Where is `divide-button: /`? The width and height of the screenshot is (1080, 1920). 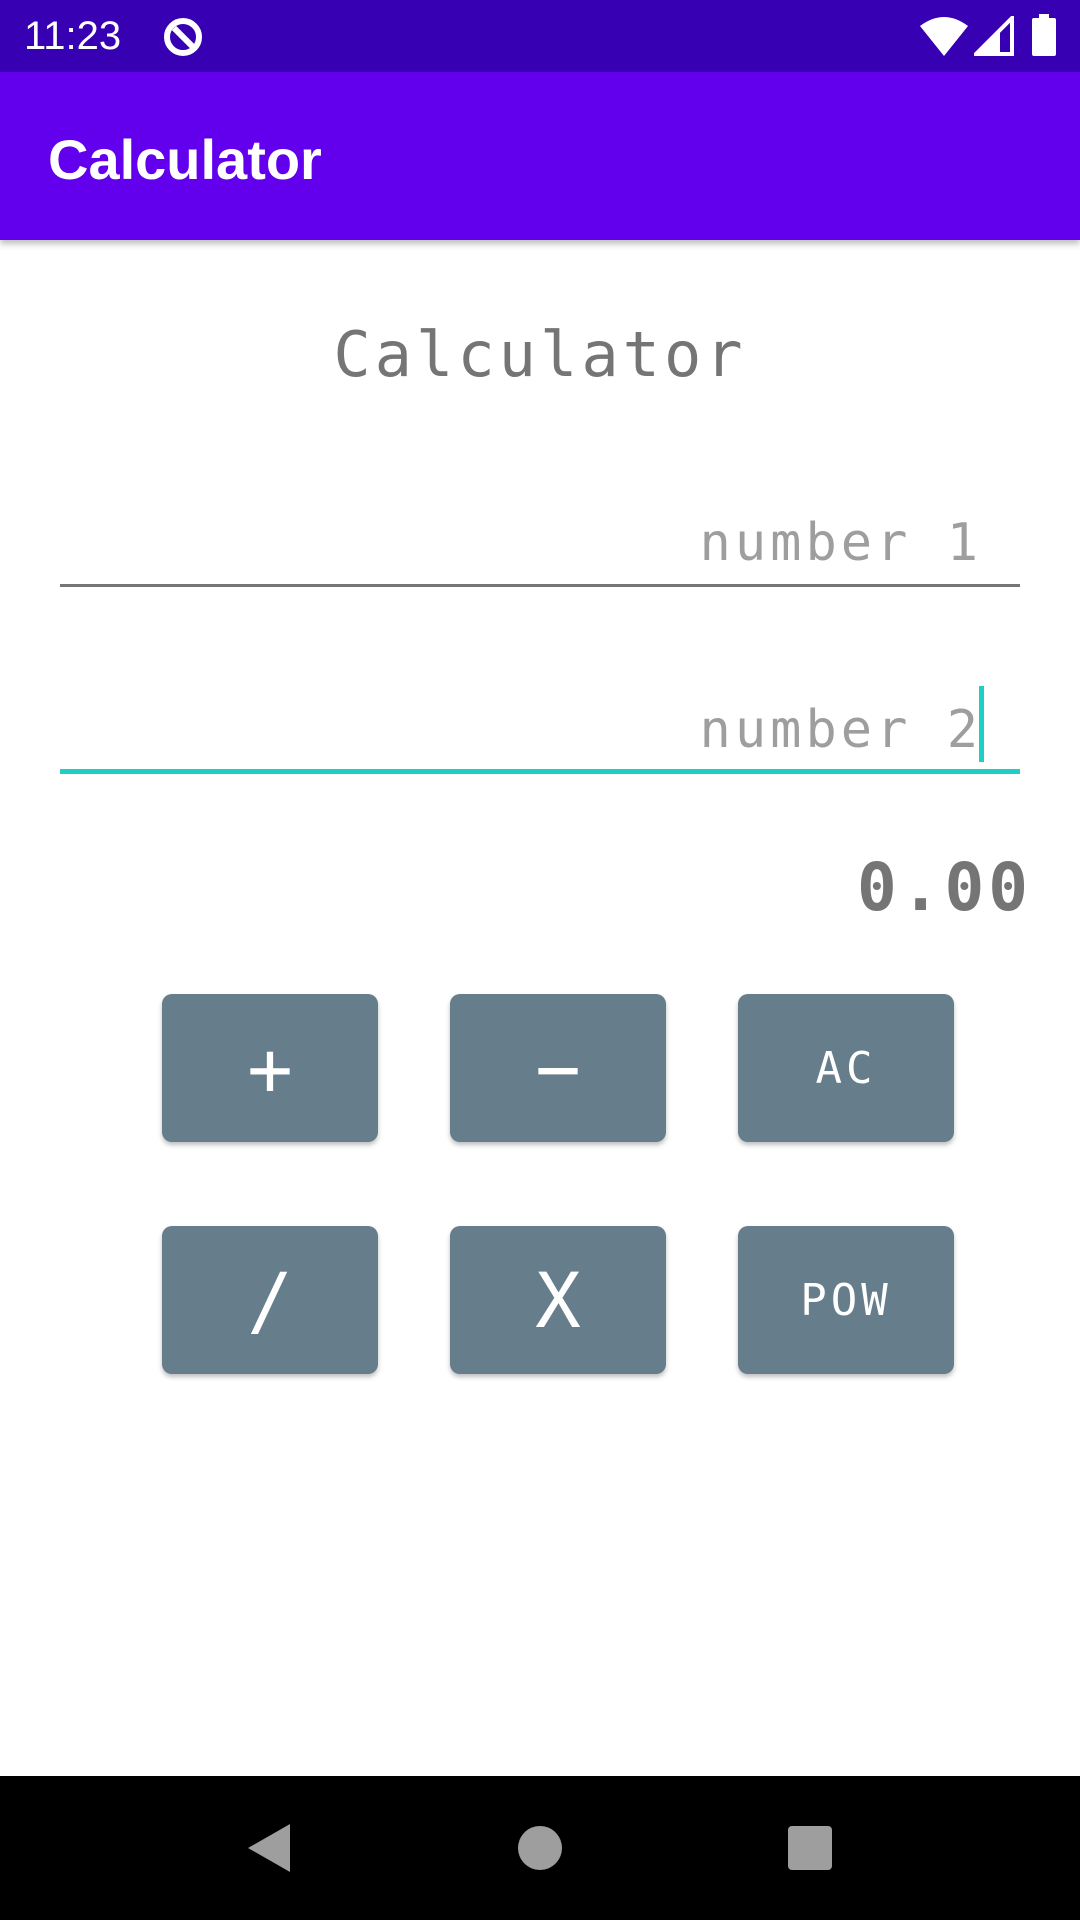 divide-button: / is located at coordinates (270, 1300).